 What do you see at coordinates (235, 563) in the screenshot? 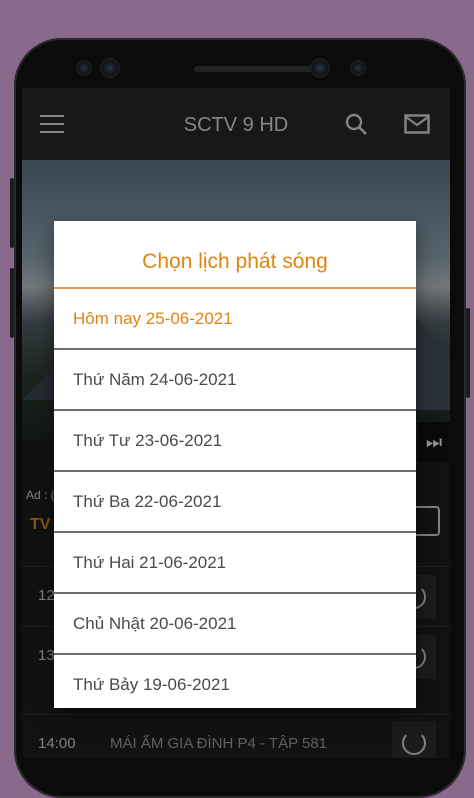
I see `date-option: Thứ Hai 21-06-2021` at bounding box center [235, 563].